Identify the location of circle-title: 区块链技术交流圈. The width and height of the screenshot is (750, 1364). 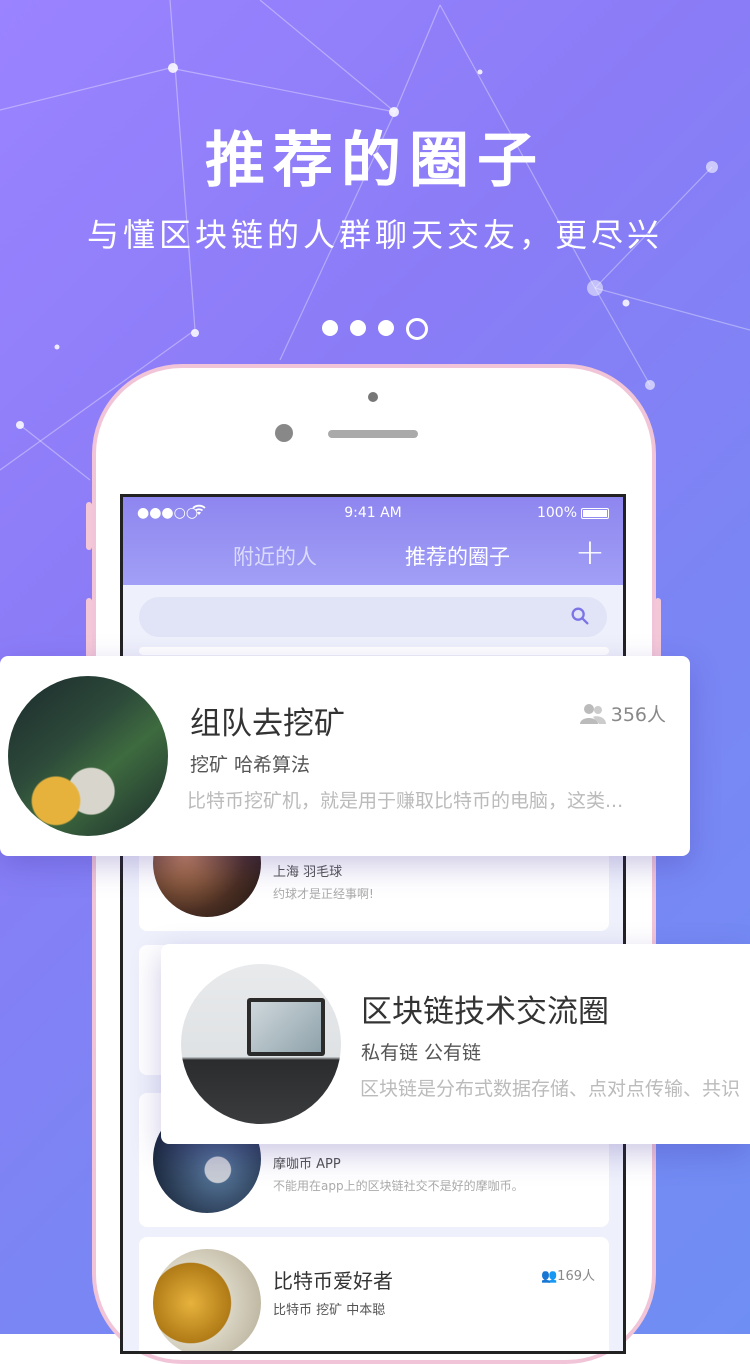
(485, 1012).